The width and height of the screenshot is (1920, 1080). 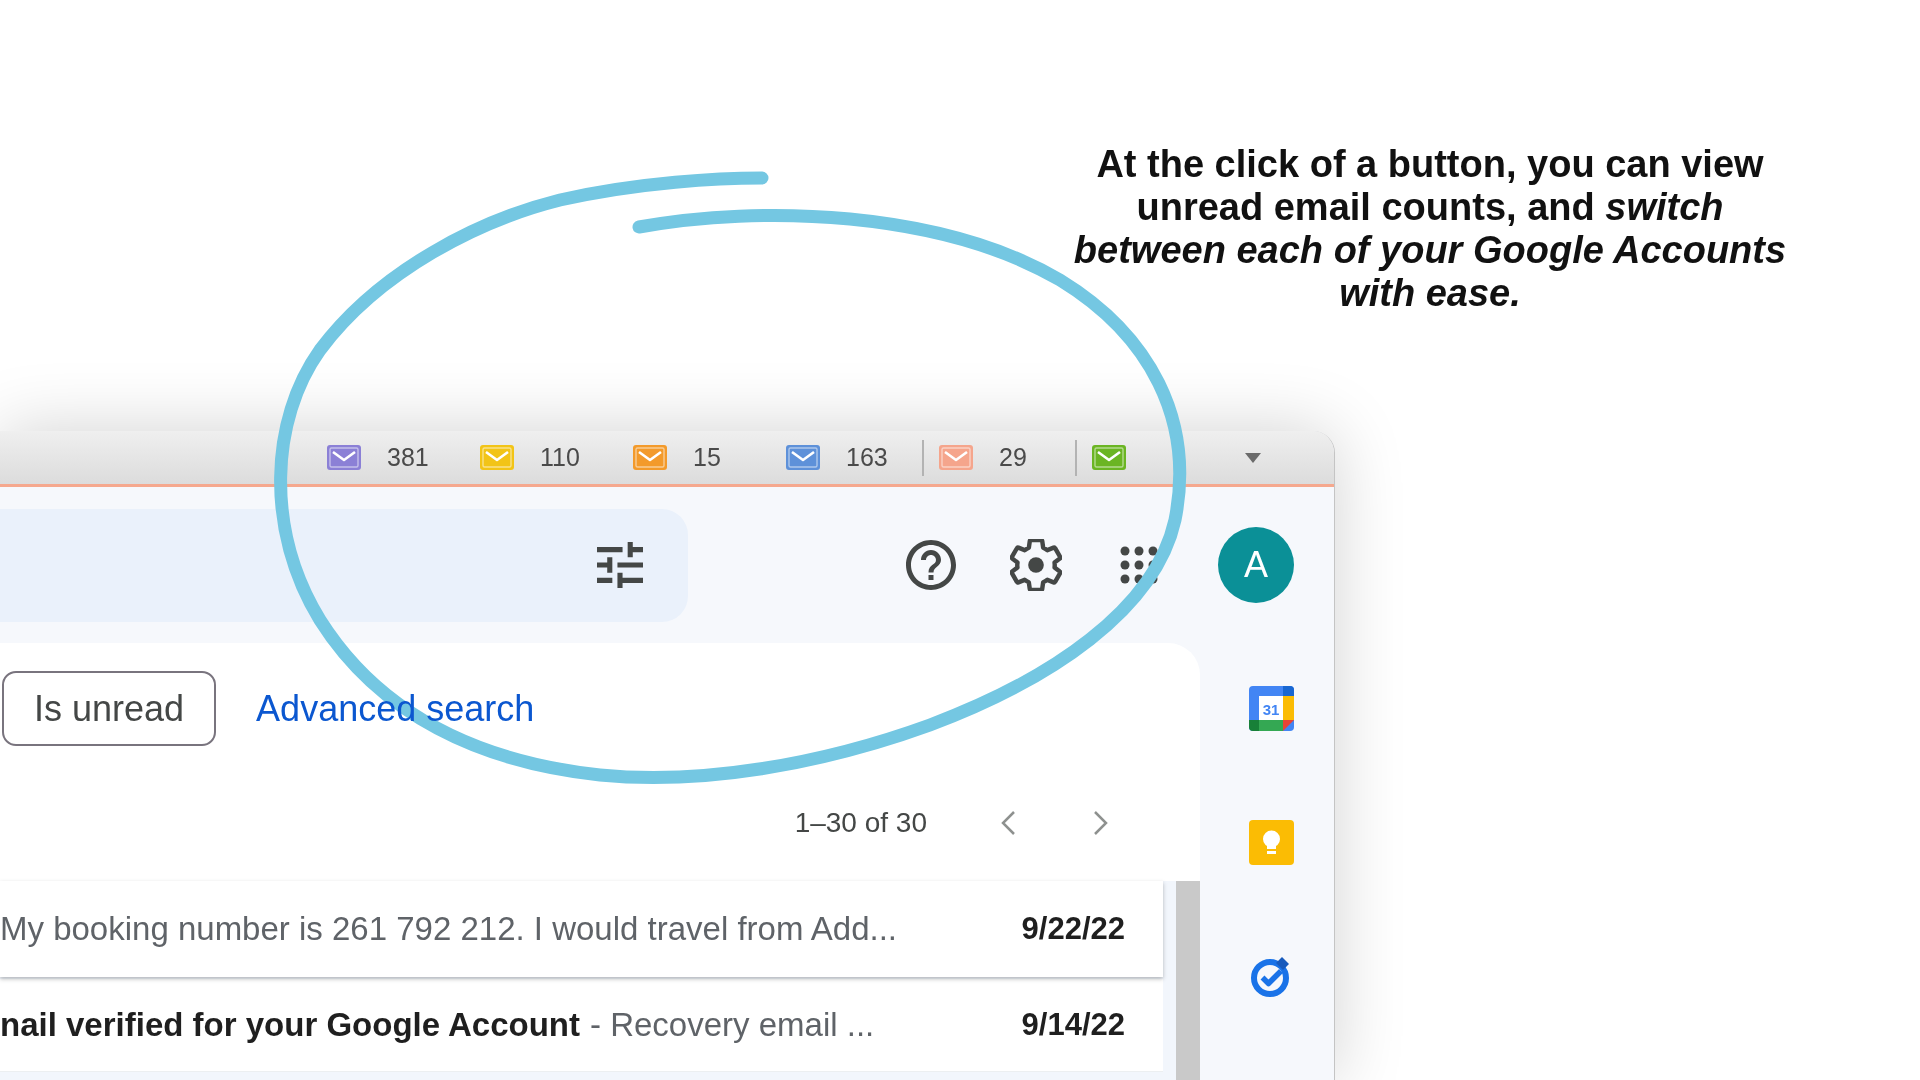 What do you see at coordinates (1188, 980) in the screenshot?
I see `scrollbar` at bounding box center [1188, 980].